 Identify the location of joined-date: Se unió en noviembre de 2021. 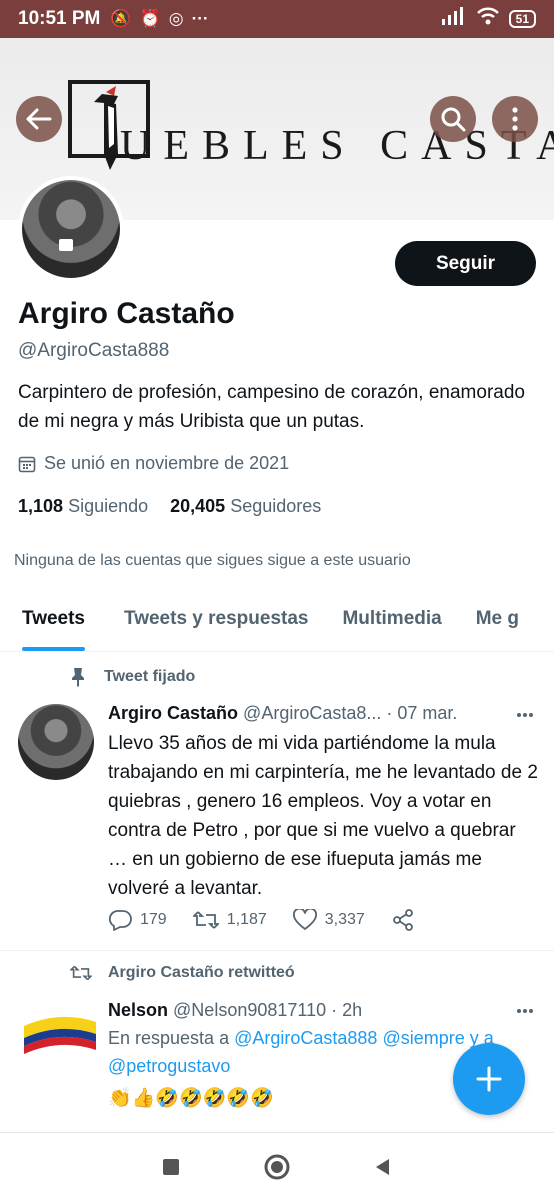
(153, 463).